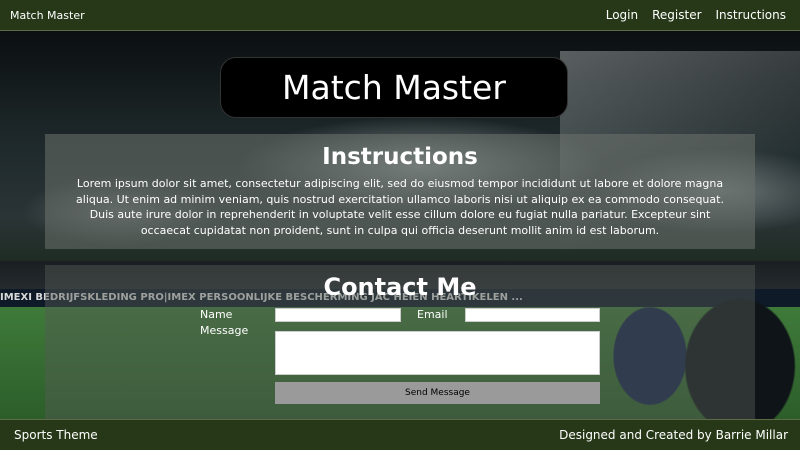  I want to click on message-label: Message, so click(224, 330).